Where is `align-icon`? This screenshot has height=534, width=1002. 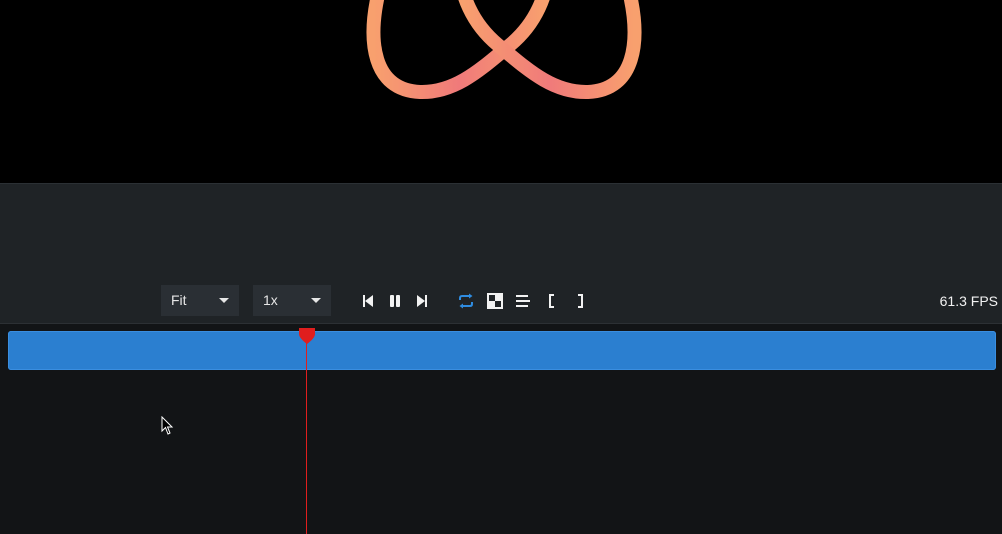
align-icon is located at coordinates (523, 301).